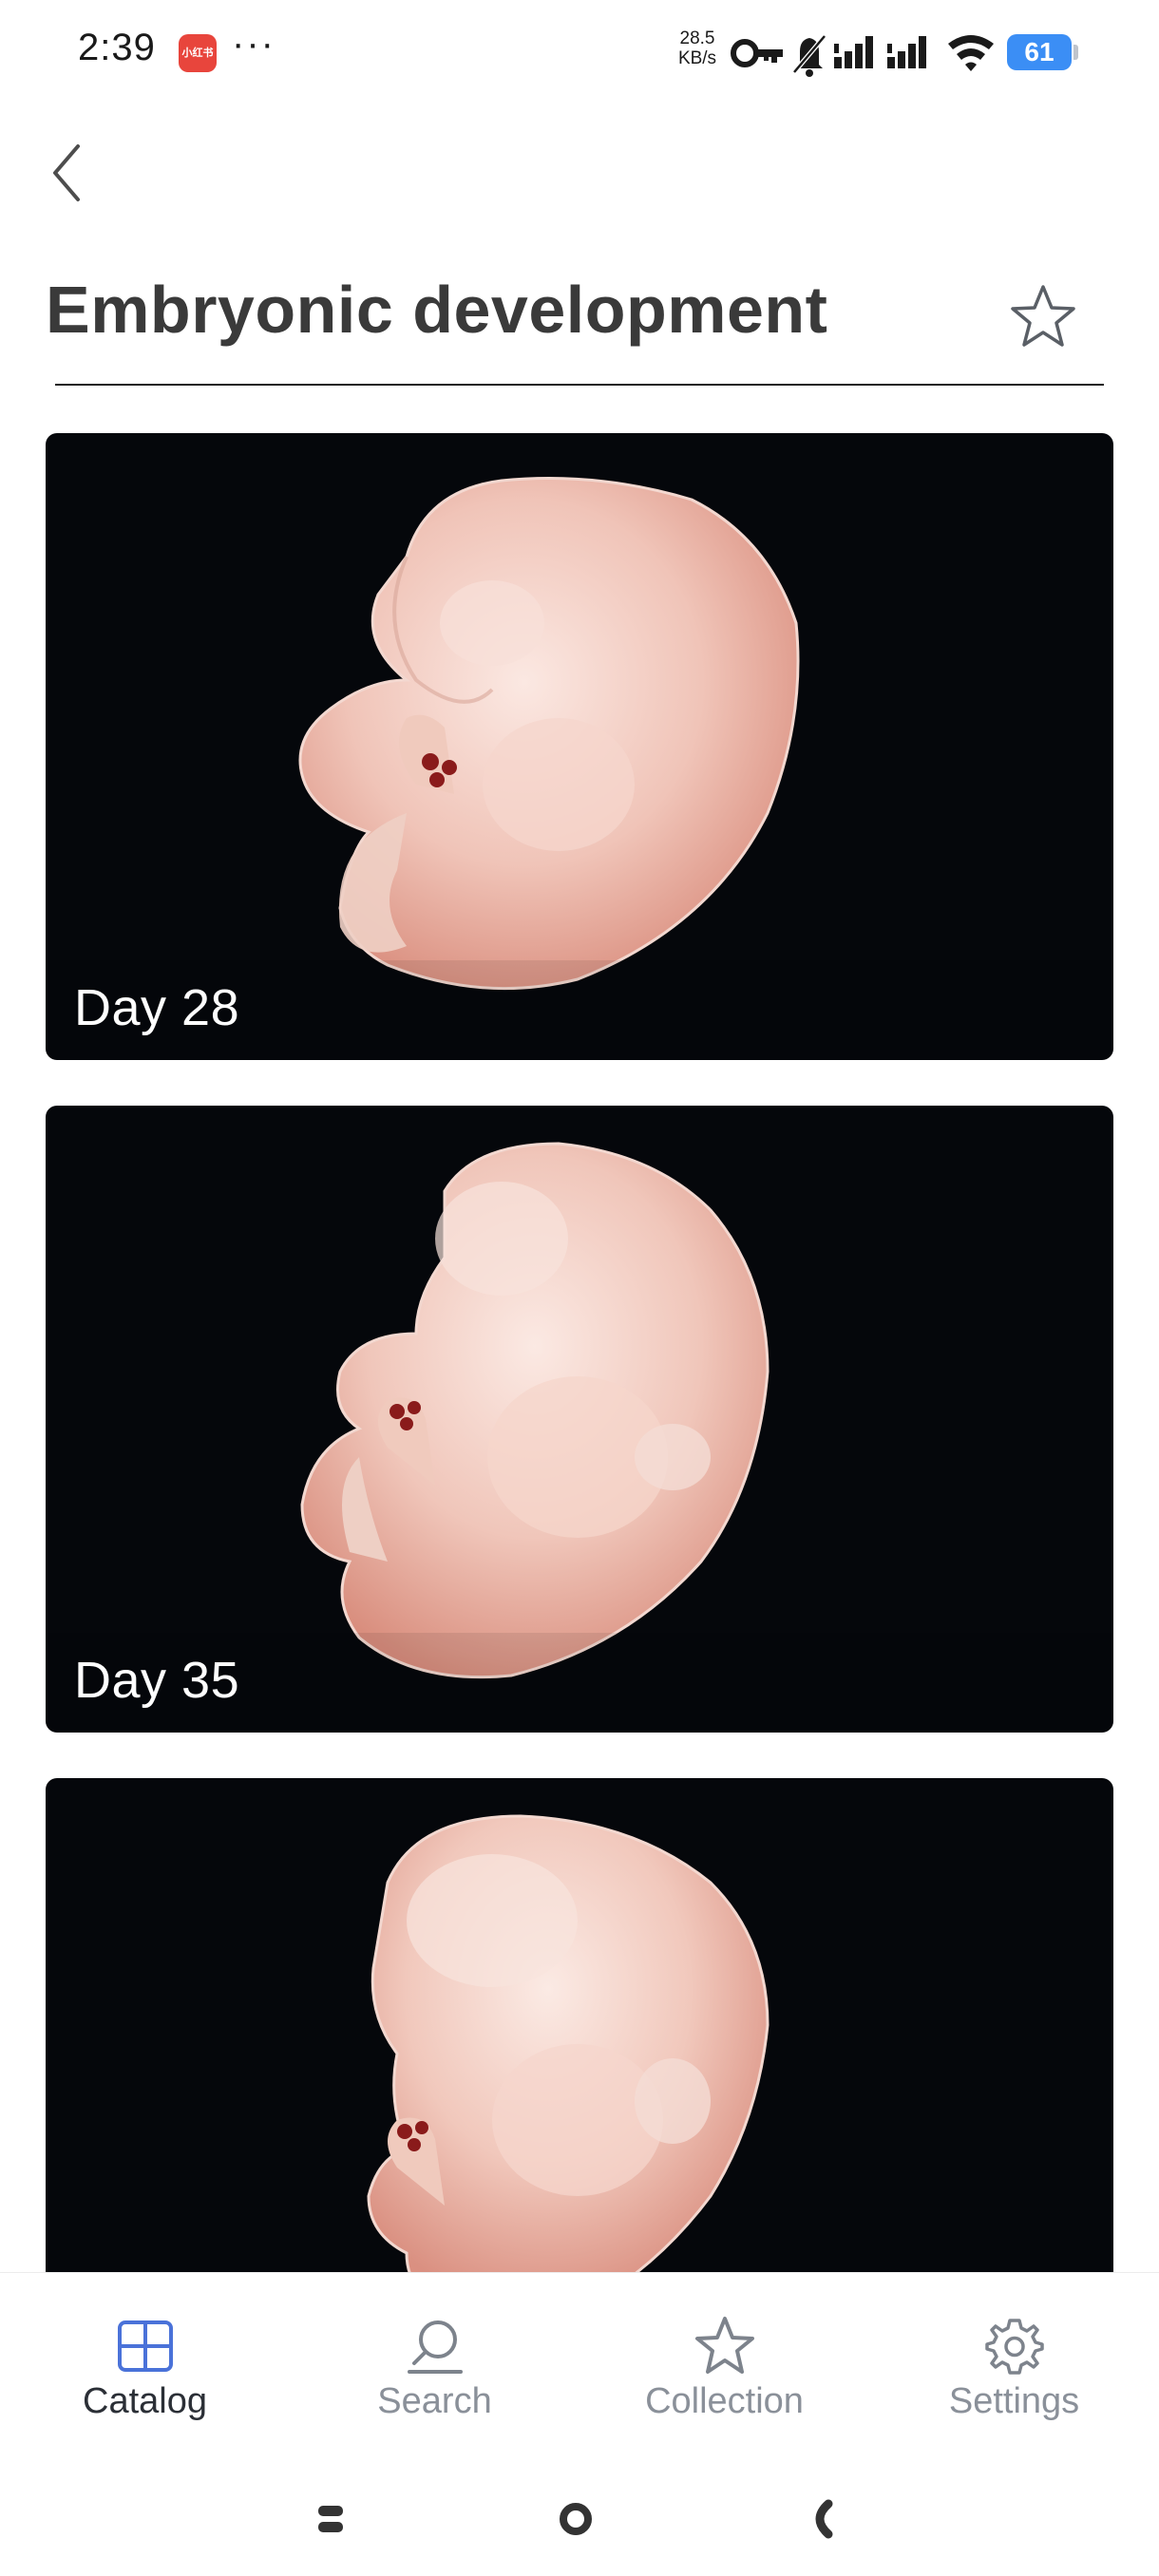 Image resolution: width=1159 pixels, height=2576 pixels. What do you see at coordinates (157, 1680) in the screenshot?
I see `card-label: Day 35` at bounding box center [157, 1680].